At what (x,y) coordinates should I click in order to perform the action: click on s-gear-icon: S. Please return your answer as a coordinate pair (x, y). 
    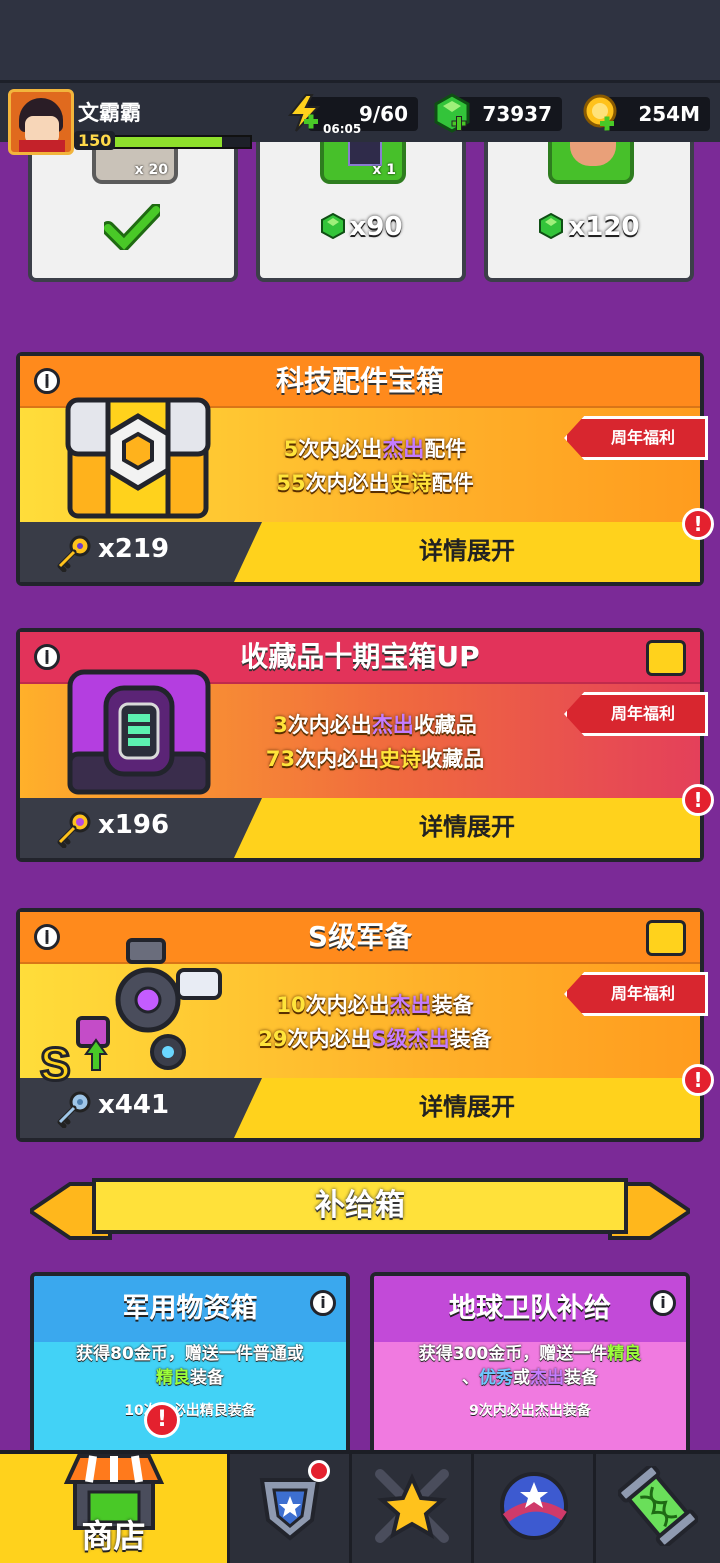
    Looking at the image, I should click on (130, 1010).